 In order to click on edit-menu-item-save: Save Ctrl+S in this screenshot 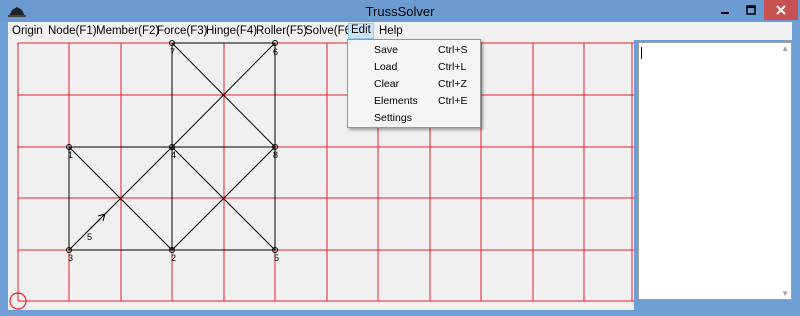, I will do `click(414, 50)`.